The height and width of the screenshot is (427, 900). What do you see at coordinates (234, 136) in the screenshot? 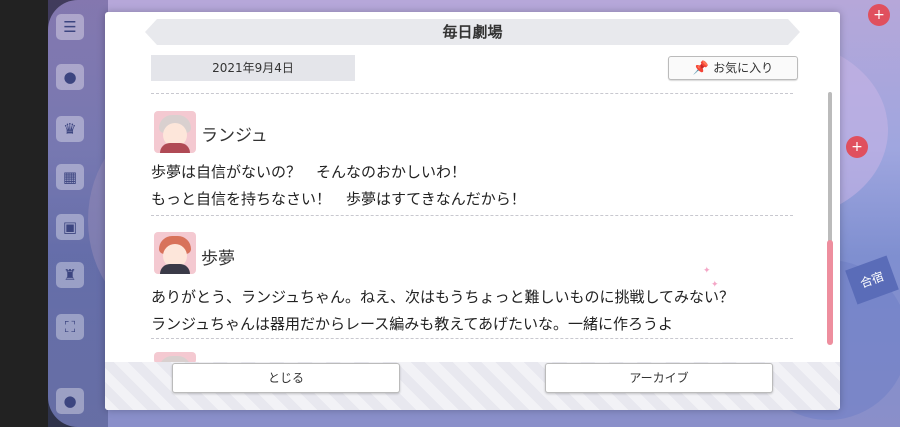
I see `speaker-name: ランジュ` at bounding box center [234, 136].